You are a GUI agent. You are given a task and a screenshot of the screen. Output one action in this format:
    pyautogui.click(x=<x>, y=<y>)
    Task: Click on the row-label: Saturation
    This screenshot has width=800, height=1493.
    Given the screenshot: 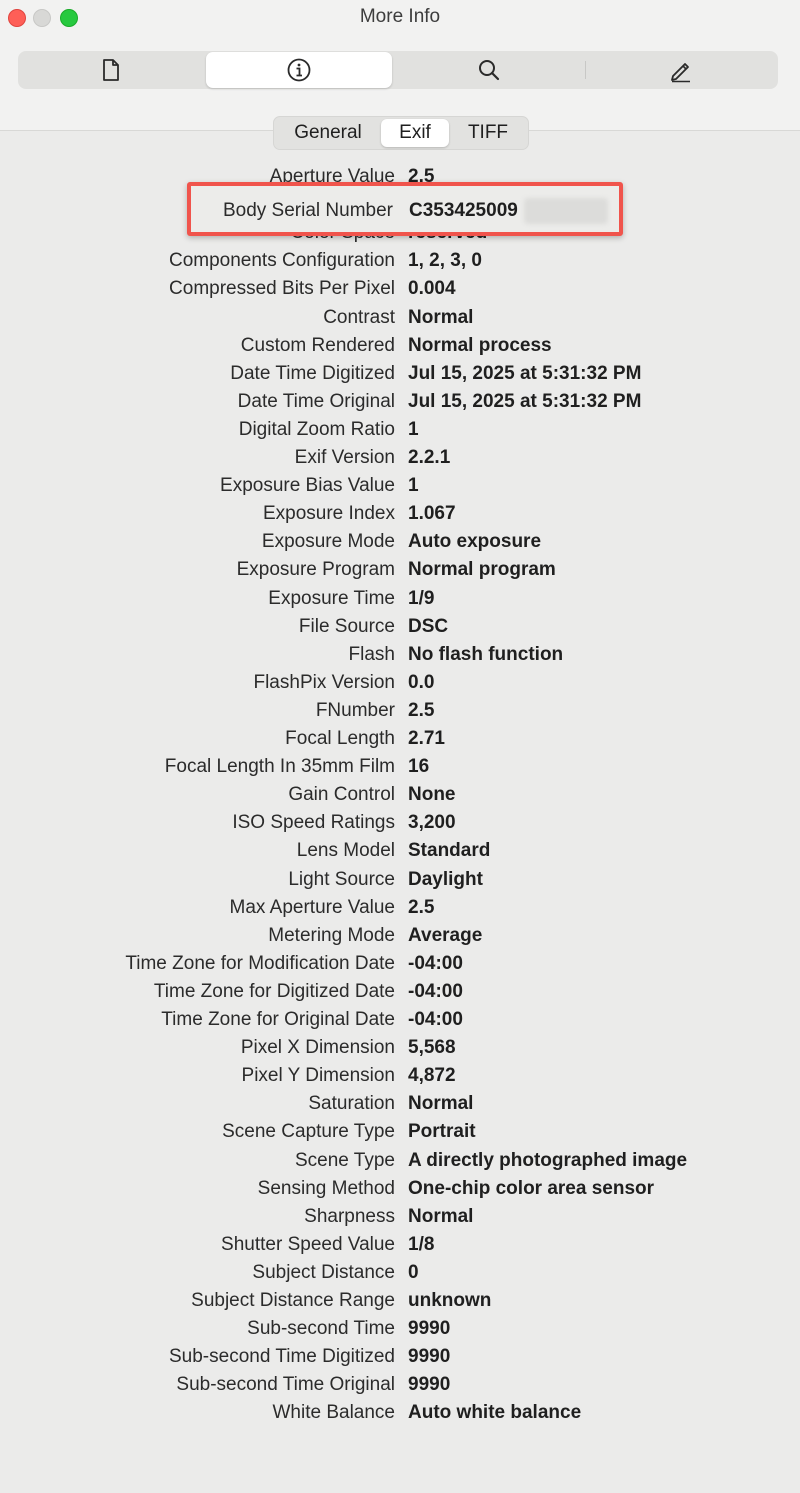 What is the action you would take?
    pyautogui.click(x=351, y=1104)
    